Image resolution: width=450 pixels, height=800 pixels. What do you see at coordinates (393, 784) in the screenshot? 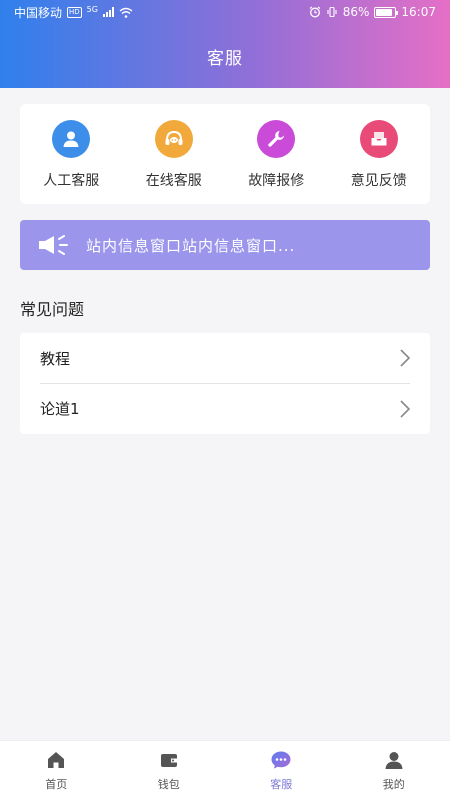
I see `nav-tab-label: 我的` at bounding box center [393, 784].